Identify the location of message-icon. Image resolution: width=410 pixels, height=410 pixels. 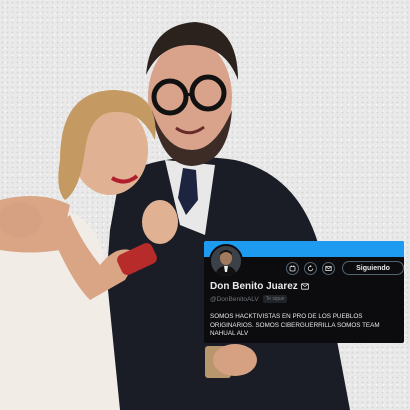
(328, 268).